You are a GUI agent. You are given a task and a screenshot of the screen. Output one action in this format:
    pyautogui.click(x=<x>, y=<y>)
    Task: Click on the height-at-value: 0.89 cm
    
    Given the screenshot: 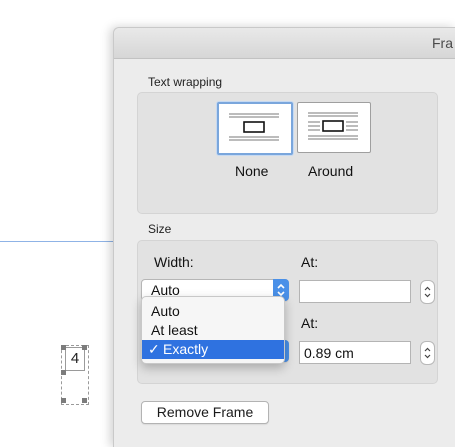 What is the action you would take?
    pyautogui.click(x=329, y=353)
    